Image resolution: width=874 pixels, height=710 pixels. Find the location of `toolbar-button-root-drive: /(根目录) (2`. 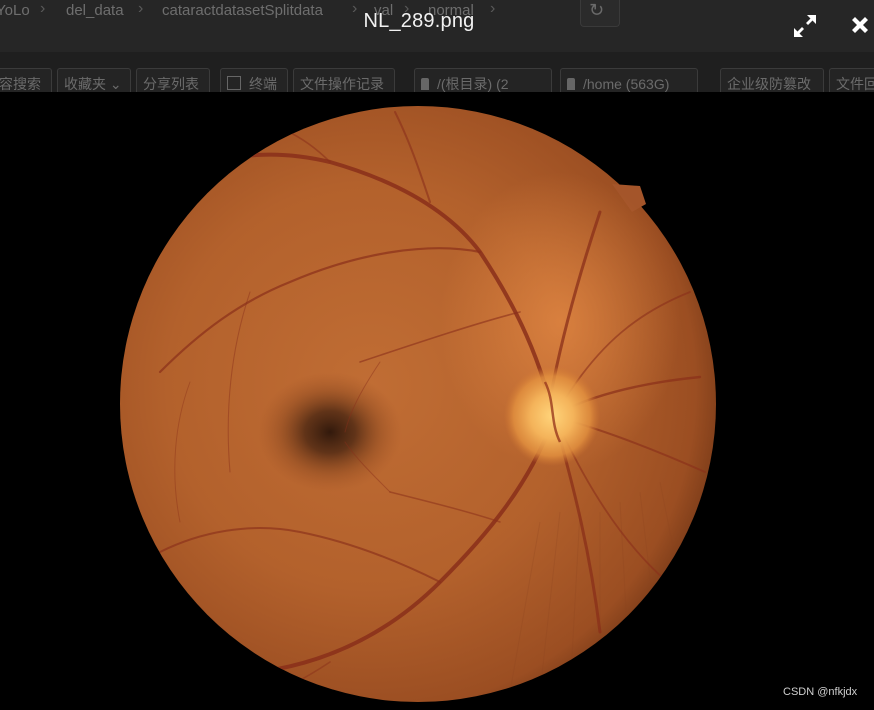

toolbar-button-root-drive: /(根目录) (2 is located at coordinates (483, 80).